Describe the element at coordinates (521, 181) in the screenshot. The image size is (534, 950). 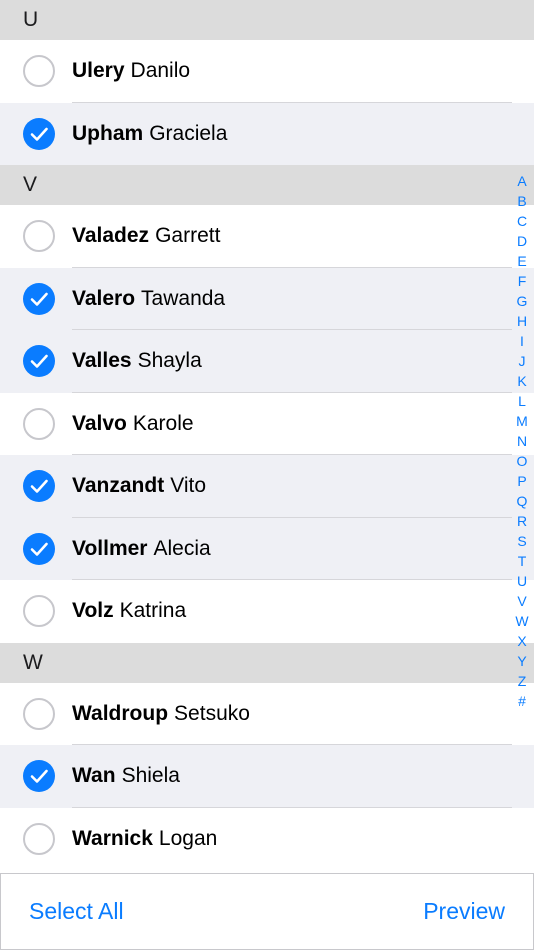
I see `index-letter: A` at that location.